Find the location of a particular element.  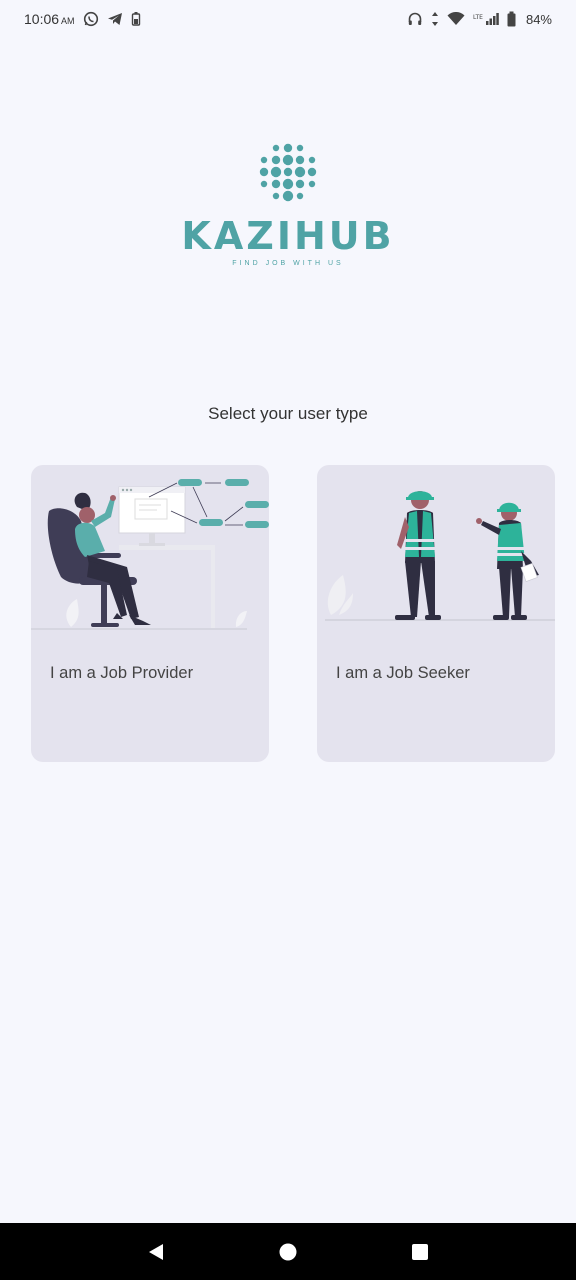

data-arrows-icon is located at coordinates (435, 19).